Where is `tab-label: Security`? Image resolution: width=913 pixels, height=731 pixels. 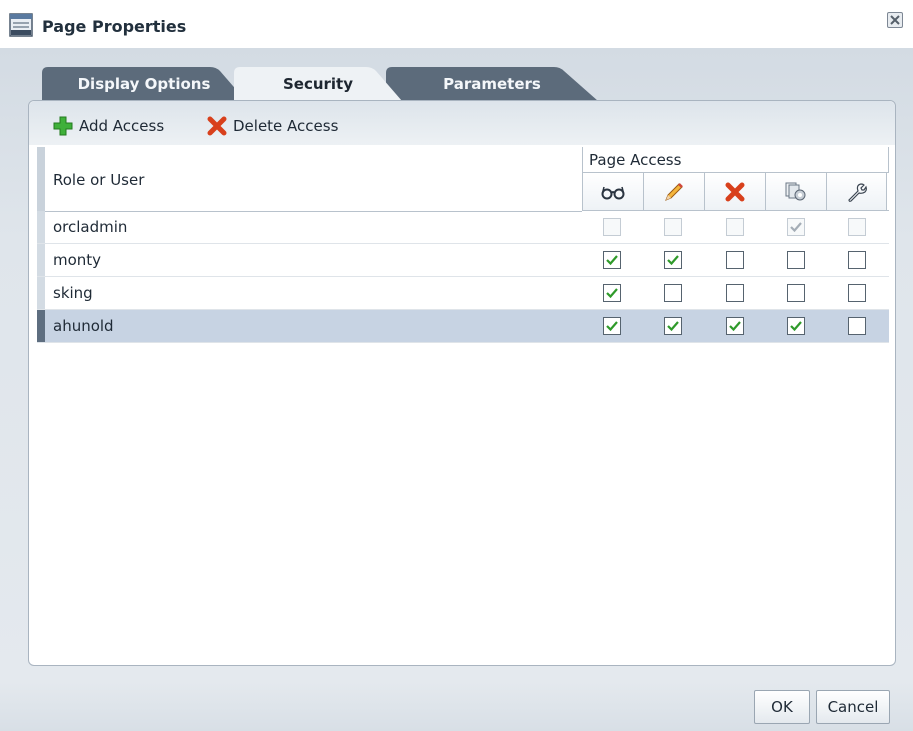
tab-label: Security is located at coordinates (318, 84).